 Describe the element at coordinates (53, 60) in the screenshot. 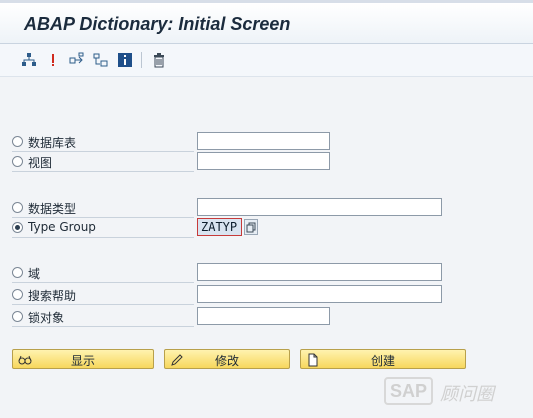

I see `where-used-icon` at that location.